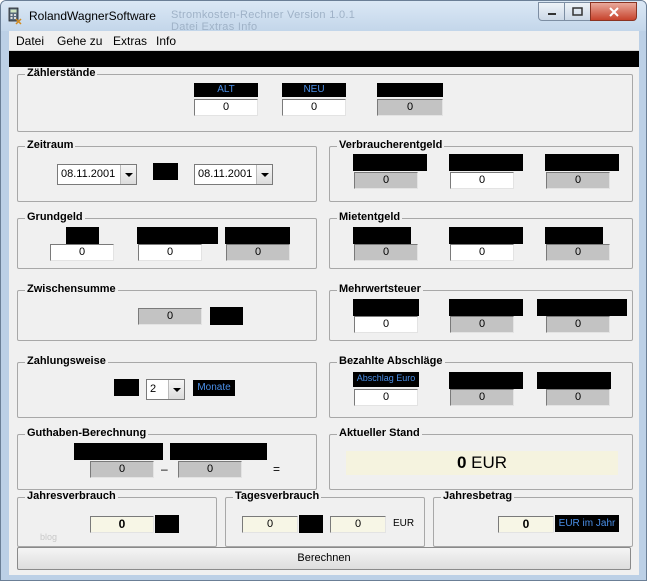 This screenshot has height=581, width=647. Describe the element at coordinates (226, 90) in the screenshot. I see `label-alt: ALT` at that location.